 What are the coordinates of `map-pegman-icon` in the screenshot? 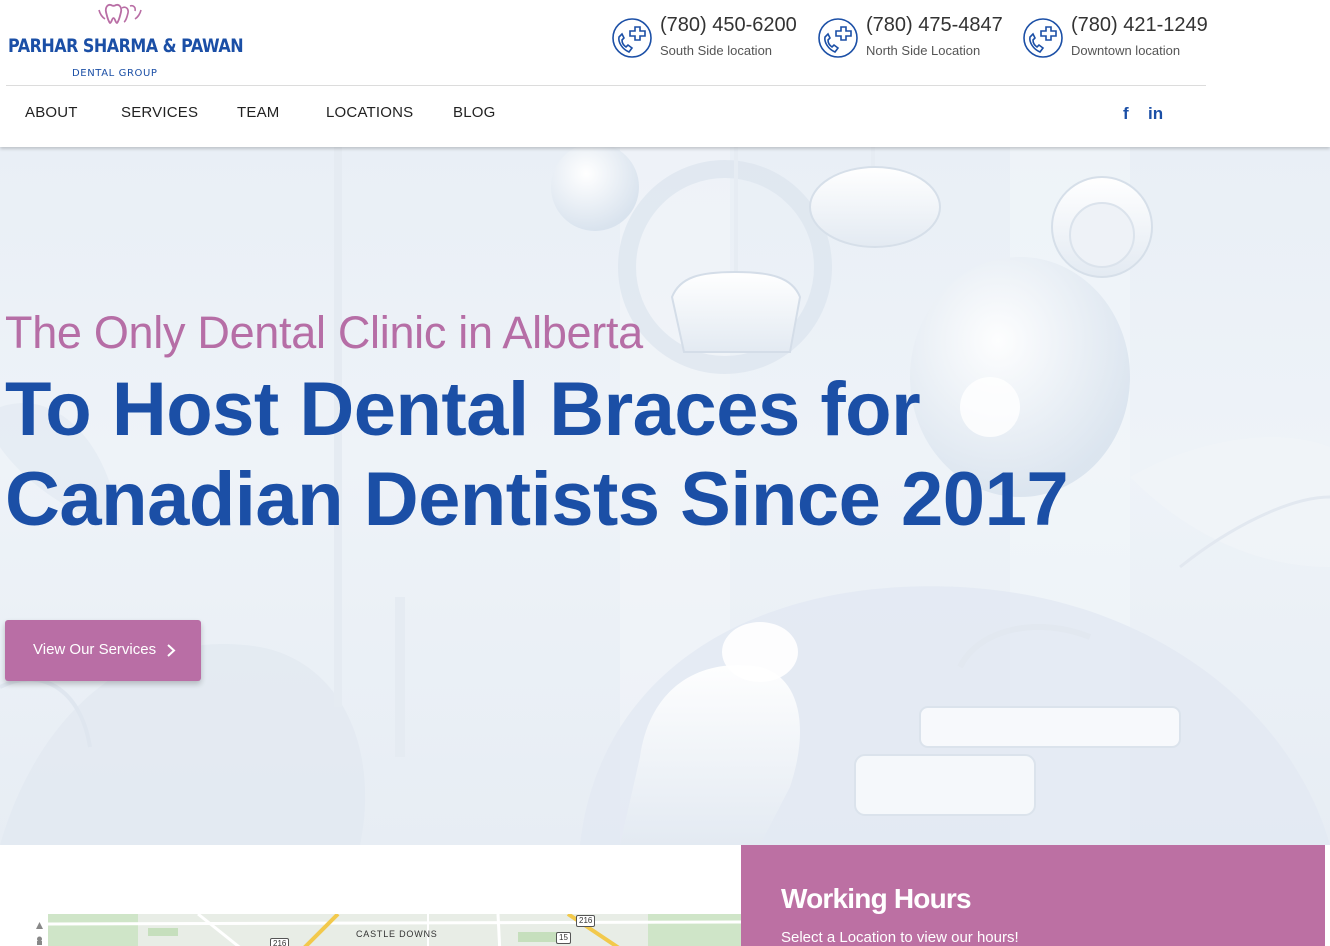 It's located at (39, 940).